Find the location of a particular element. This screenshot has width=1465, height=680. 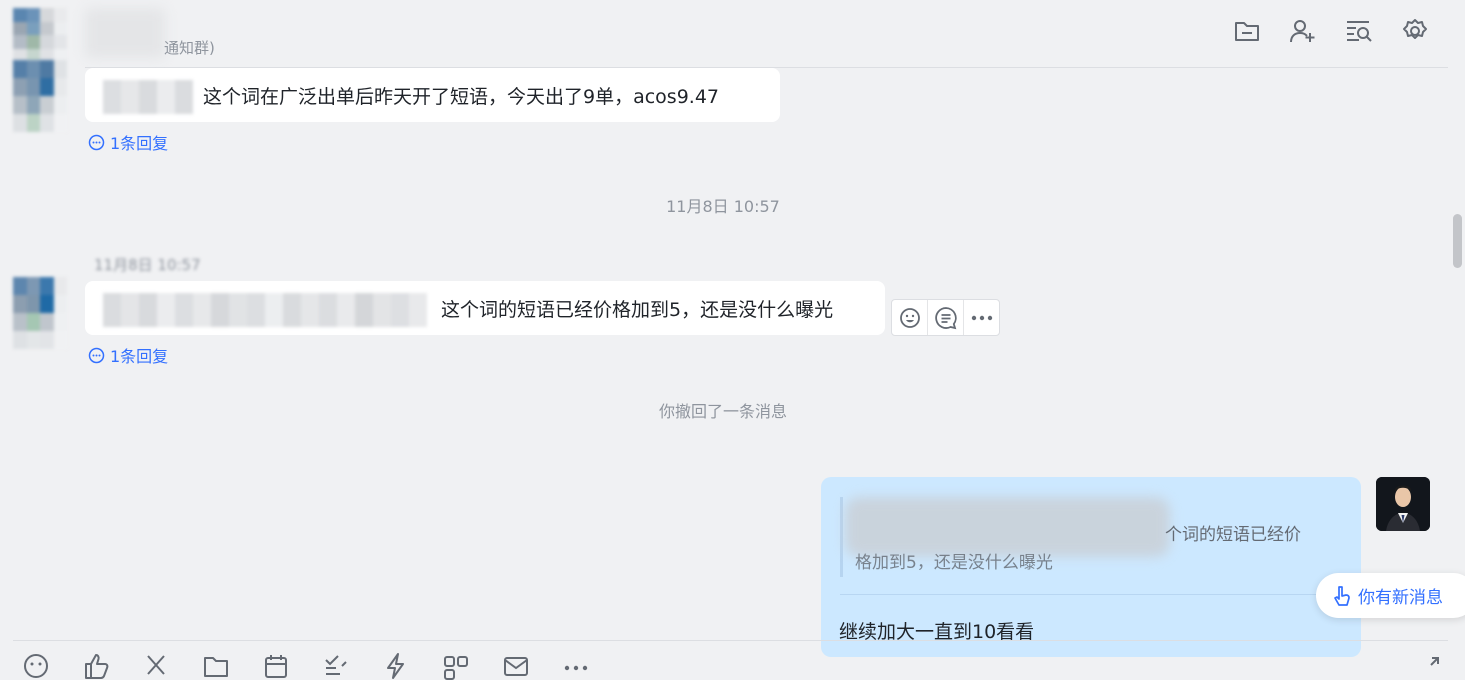

quote-redacted is located at coordinates (1007, 527).